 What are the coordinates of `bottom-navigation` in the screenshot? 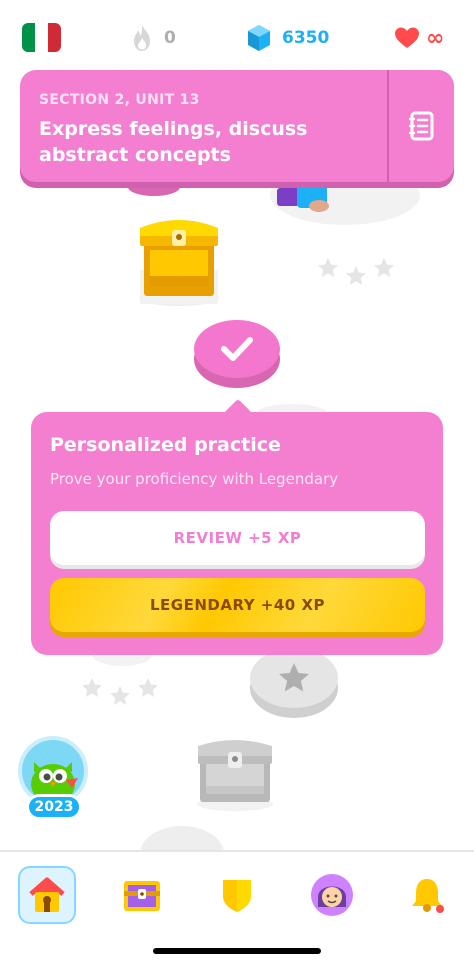 It's located at (237, 906).